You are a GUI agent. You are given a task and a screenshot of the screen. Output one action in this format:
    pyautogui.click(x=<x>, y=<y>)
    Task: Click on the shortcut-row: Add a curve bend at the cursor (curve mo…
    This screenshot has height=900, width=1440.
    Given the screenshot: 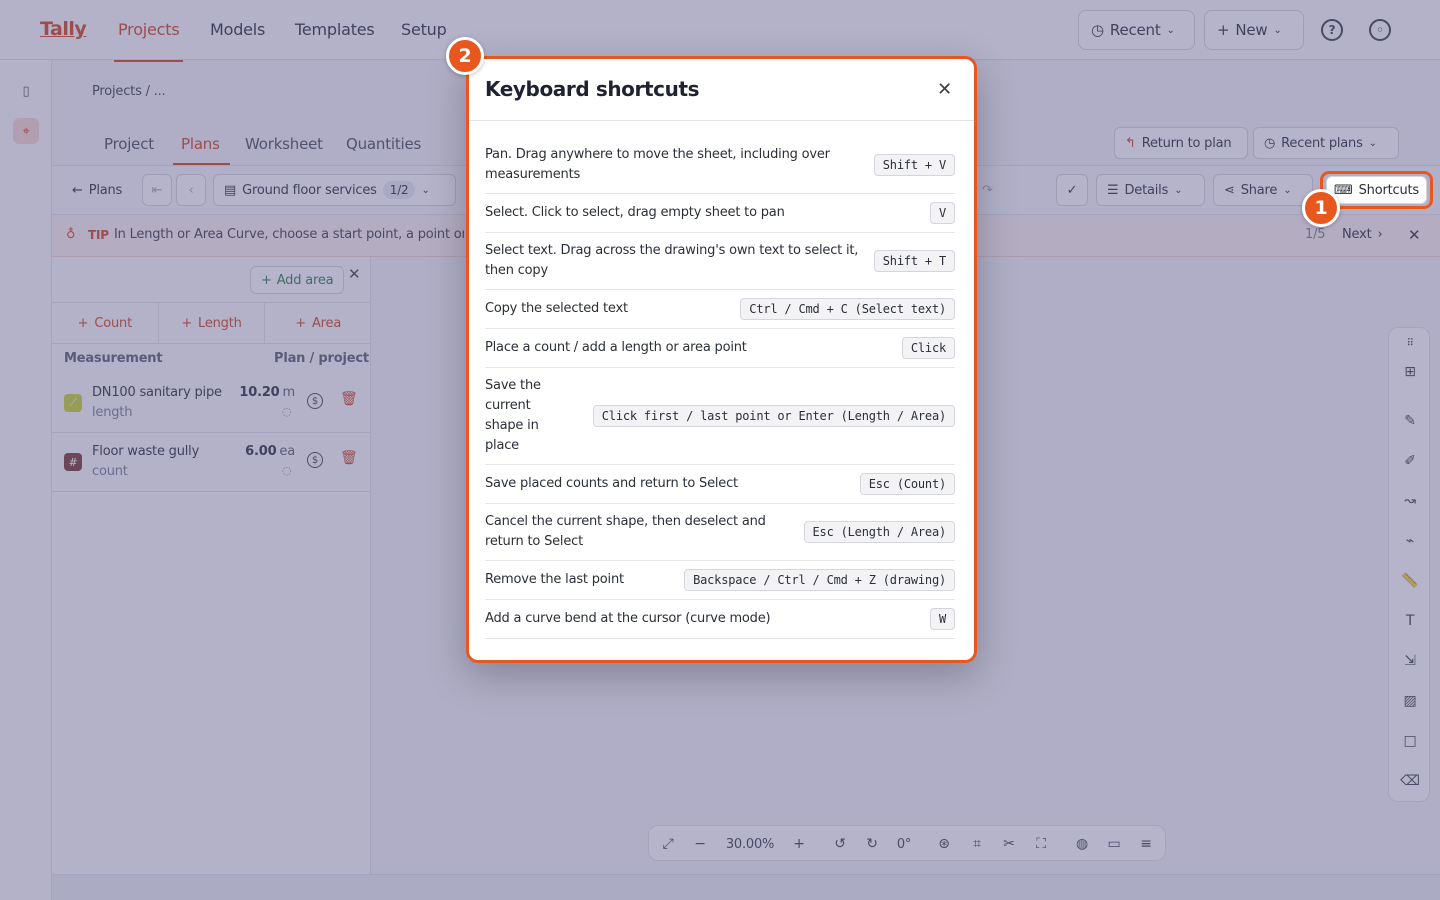 What is the action you would take?
    pyautogui.click(x=720, y=619)
    